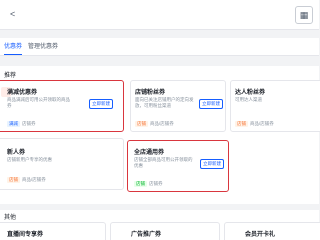 This screenshot has height=240, width=320. I want to click on other-section: 其他 直播间专享券 广告推广券 会员开卡礼, so click(160, 225).